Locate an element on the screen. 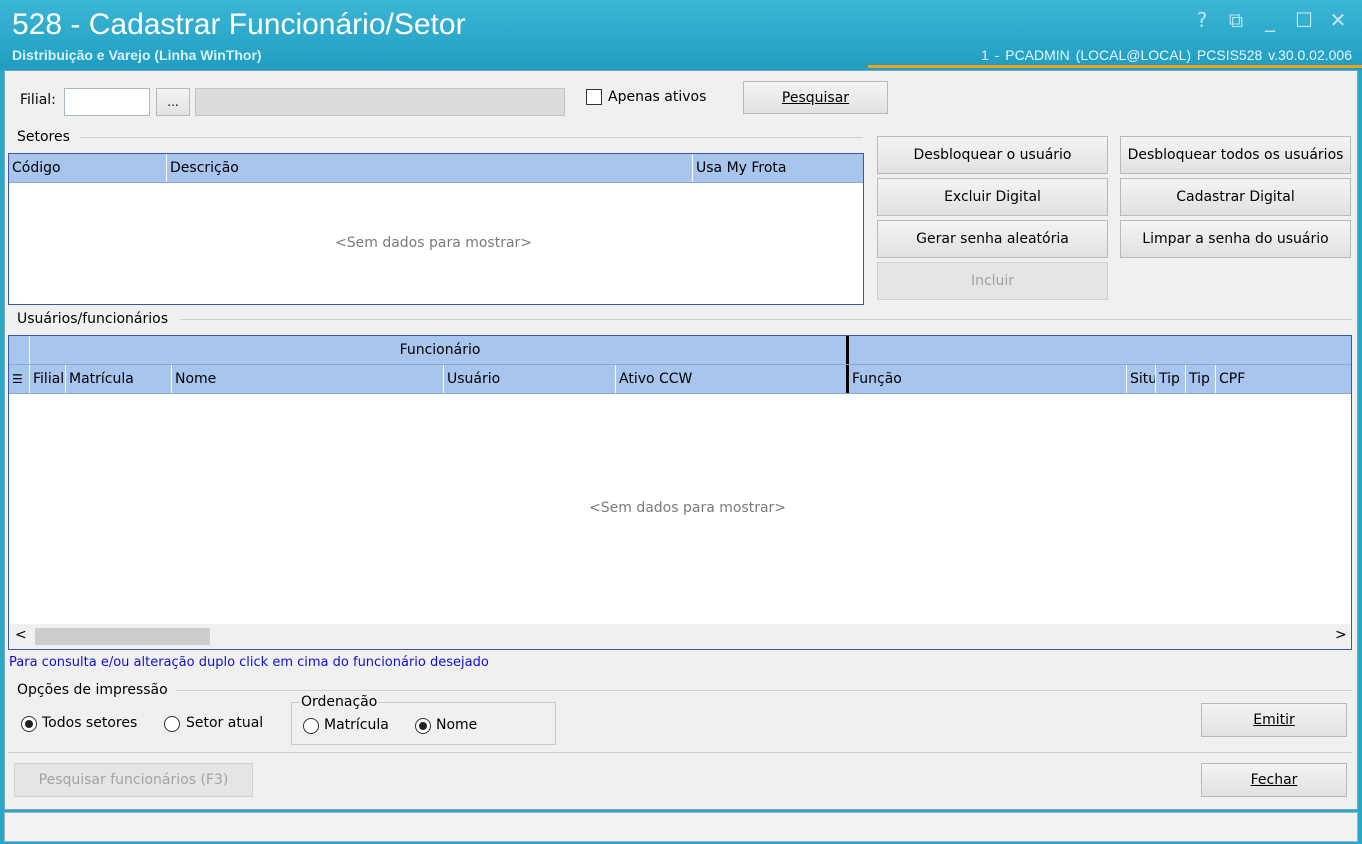  setores-empty-message: <Sem dados para mostrar> is located at coordinates (434, 243).